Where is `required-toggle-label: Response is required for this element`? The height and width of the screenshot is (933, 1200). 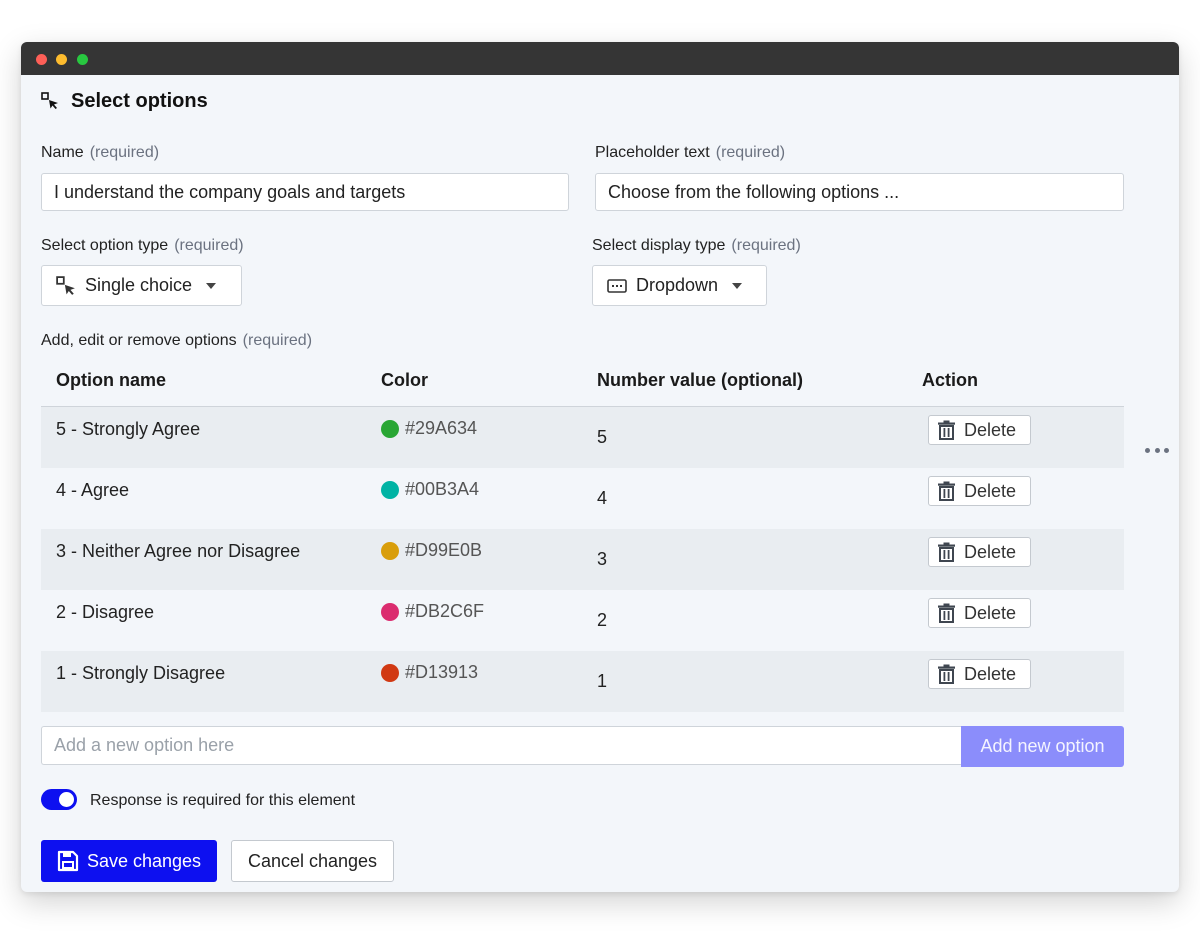 required-toggle-label: Response is required for this element is located at coordinates (223, 800).